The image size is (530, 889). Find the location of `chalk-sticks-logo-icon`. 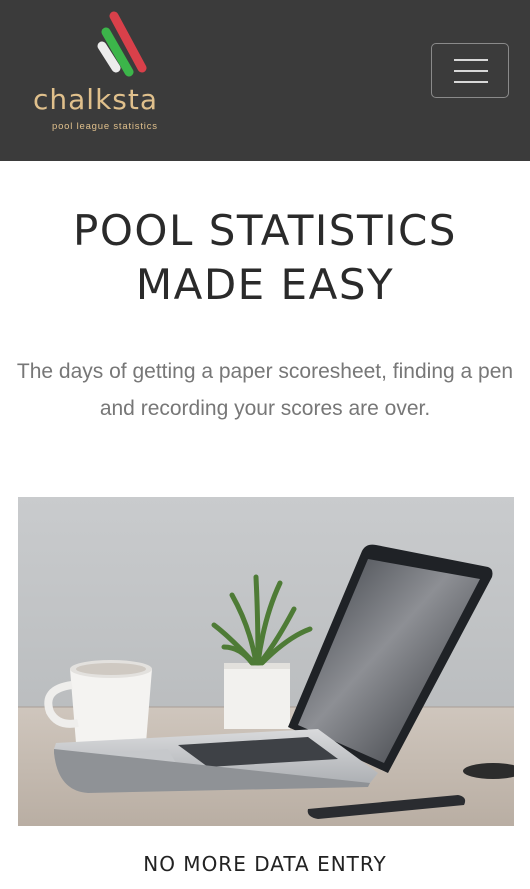

chalk-sticks-logo-icon is located at coordinates (122, 44).